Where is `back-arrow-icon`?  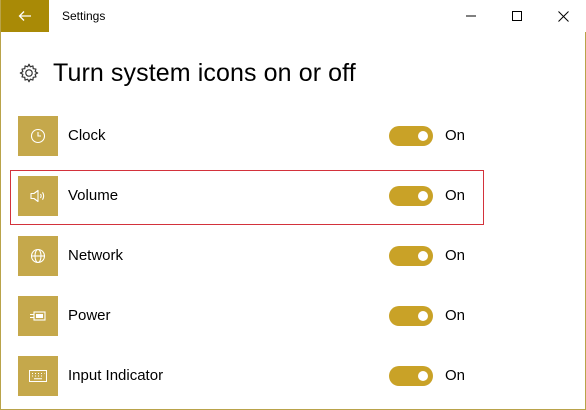 back-arrow-icon is located at coordinates (24, 16).